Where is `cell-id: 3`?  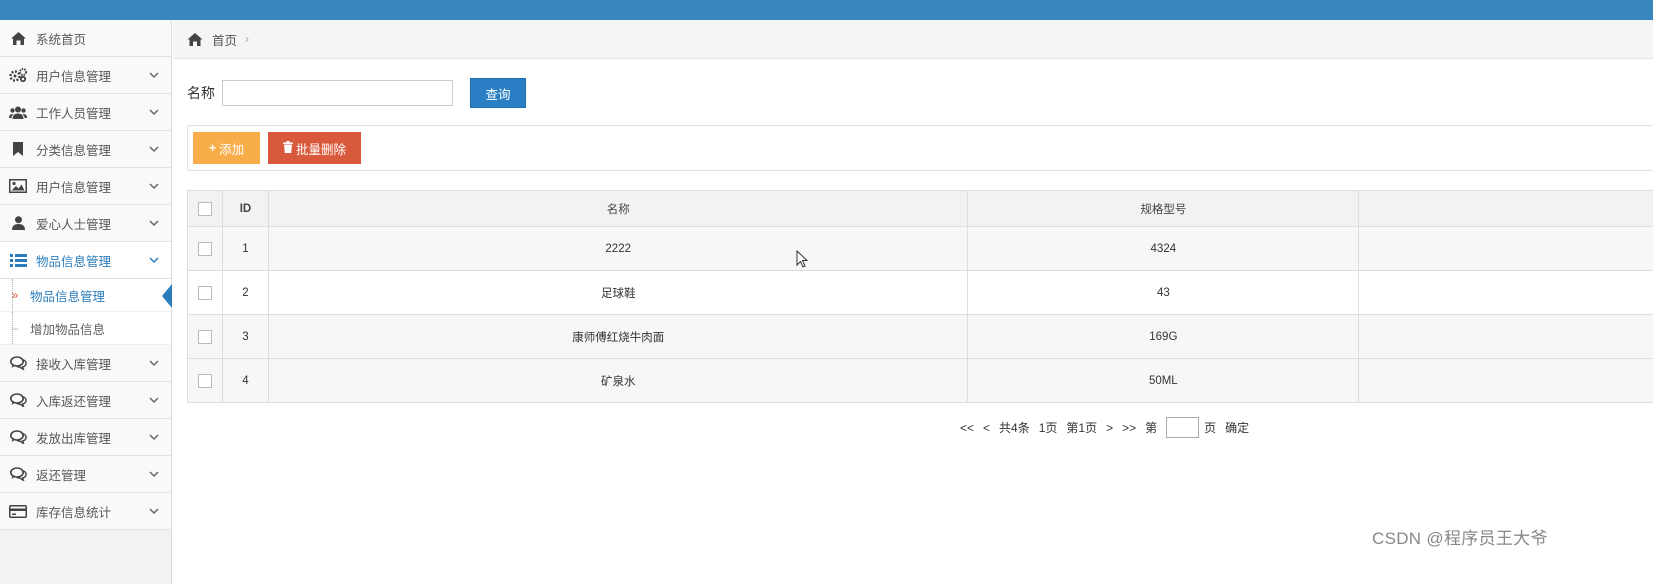 cell-id: 3 is located at coordinates (246, 336).